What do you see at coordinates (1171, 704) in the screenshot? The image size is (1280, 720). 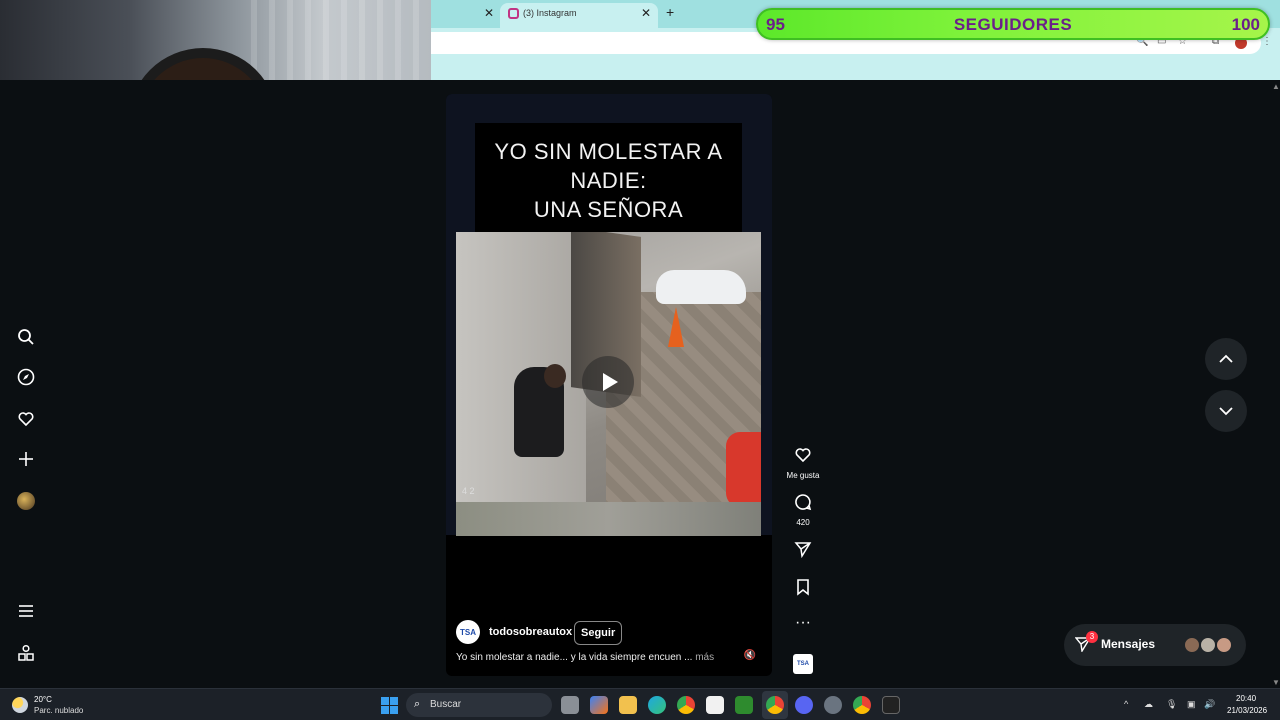 I see `microphone-icon: 🎙` at bounding box center [1171, 704].